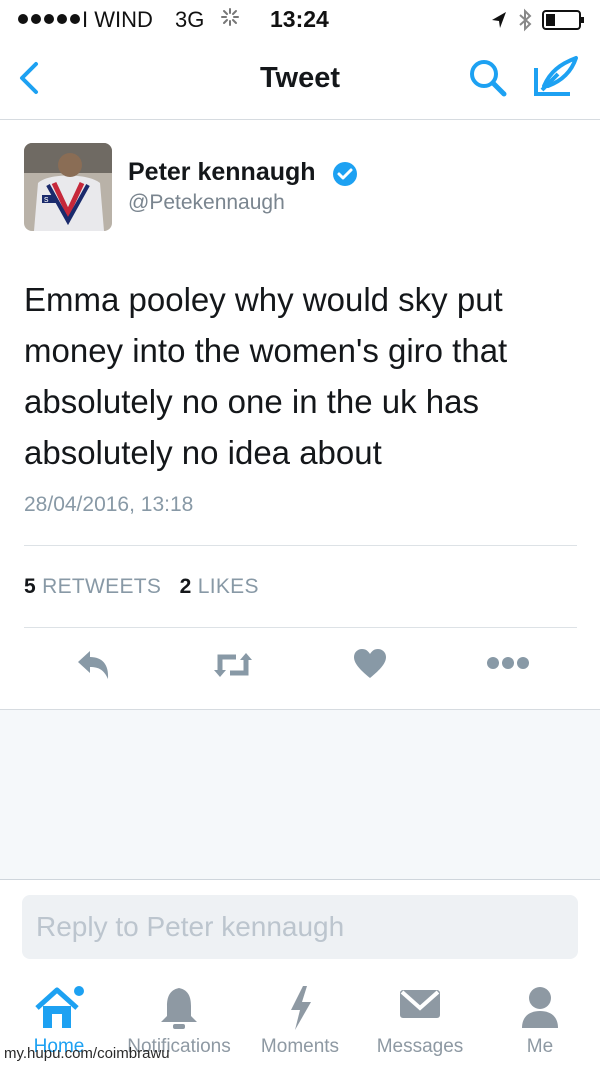  I want to click on avatar: s, so click(68, 187).